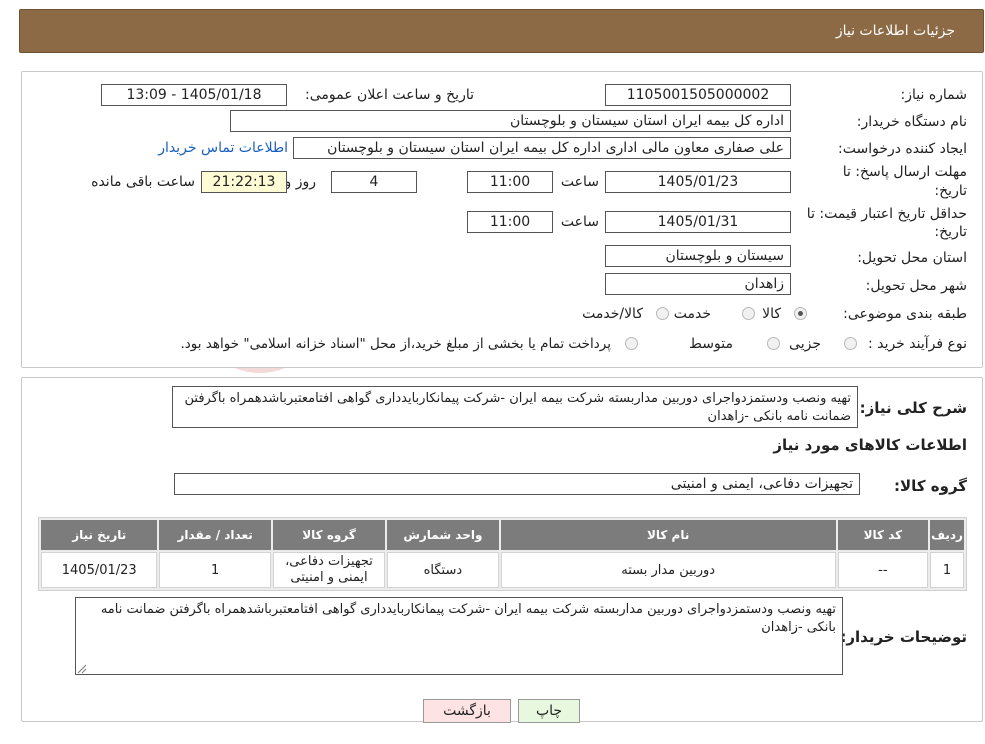 The image size is (985, 744). Describe the element at coordinates (244, 182) in the screenshot. I see `remaining-time-field: 21:22:13` at that location.